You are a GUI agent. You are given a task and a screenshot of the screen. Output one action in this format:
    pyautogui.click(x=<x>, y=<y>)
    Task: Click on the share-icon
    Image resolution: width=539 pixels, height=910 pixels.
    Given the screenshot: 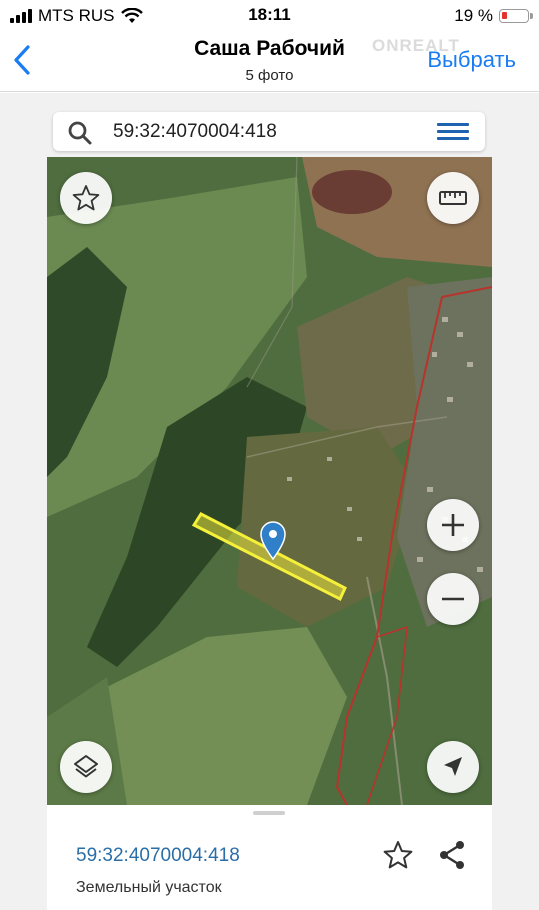 What is the action you would take?
    pyautogui.click(x=452, y=855)
    